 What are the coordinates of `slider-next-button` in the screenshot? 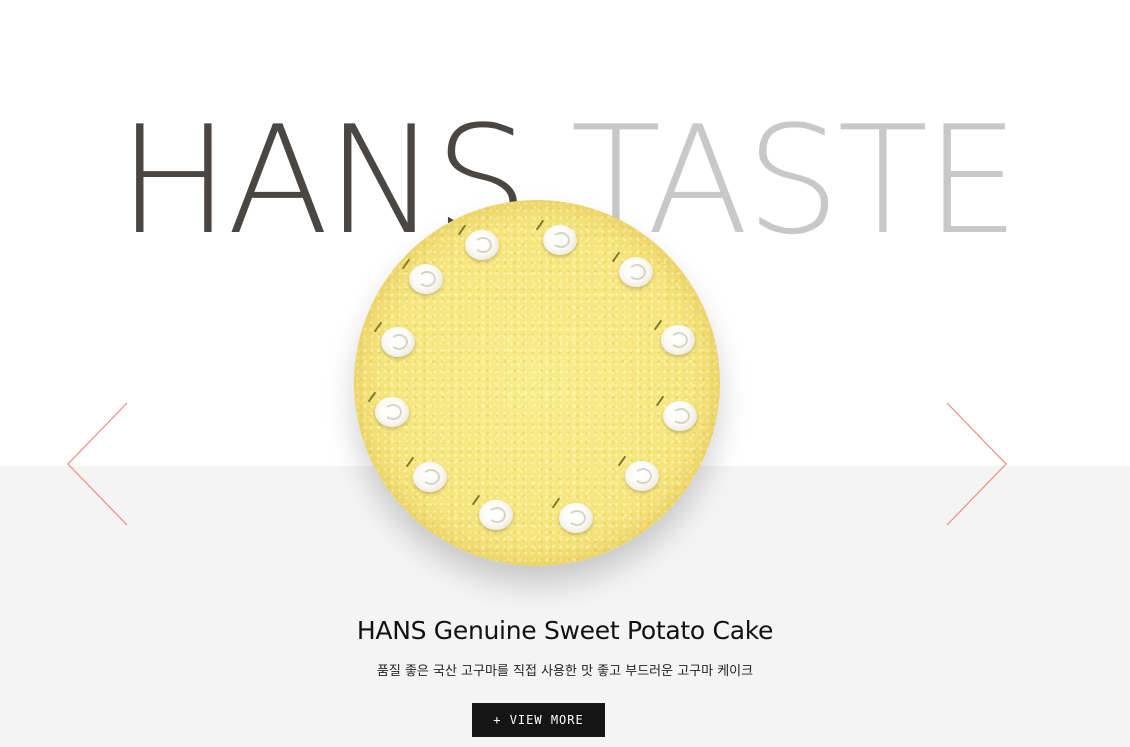 It's located at (977, 464).